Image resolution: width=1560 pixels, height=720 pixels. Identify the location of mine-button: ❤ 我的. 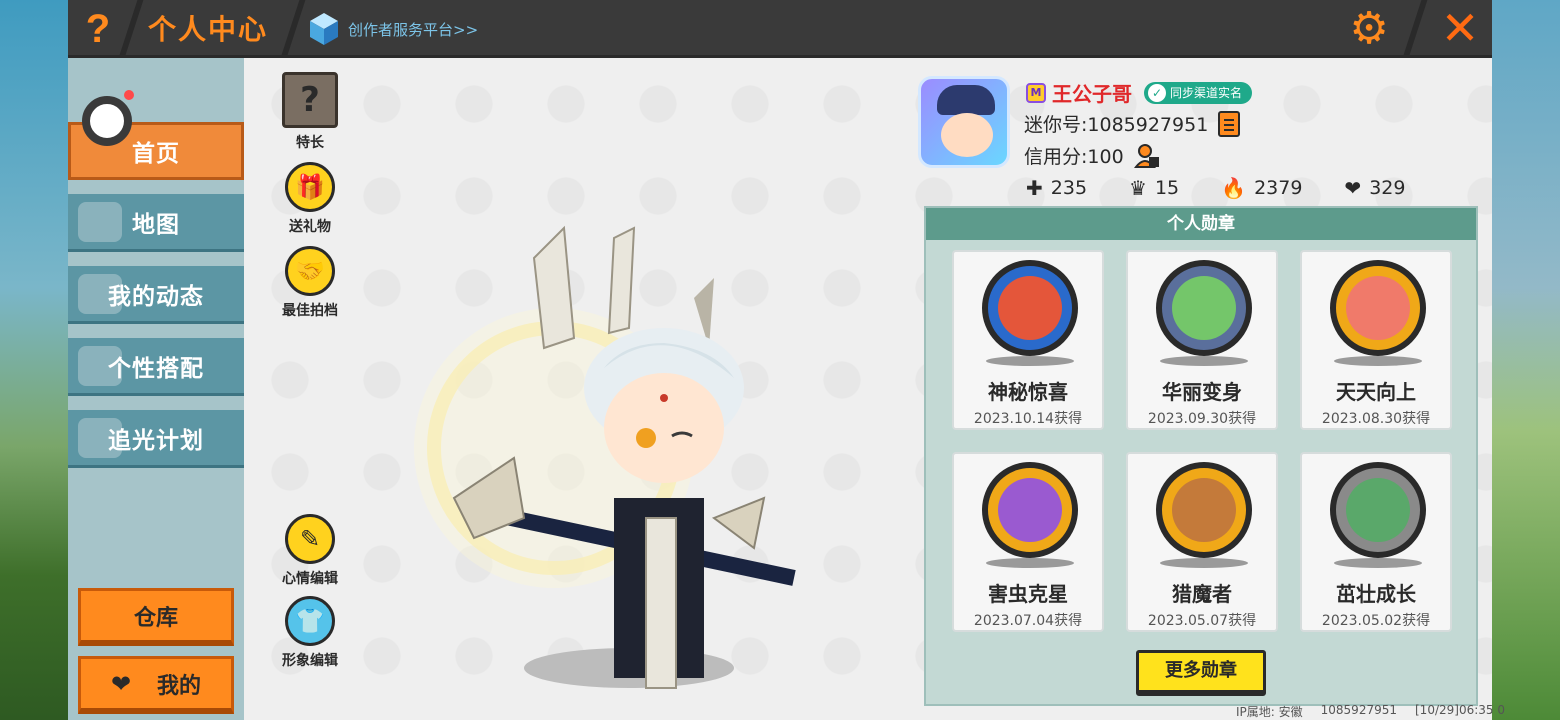
(156, 685).